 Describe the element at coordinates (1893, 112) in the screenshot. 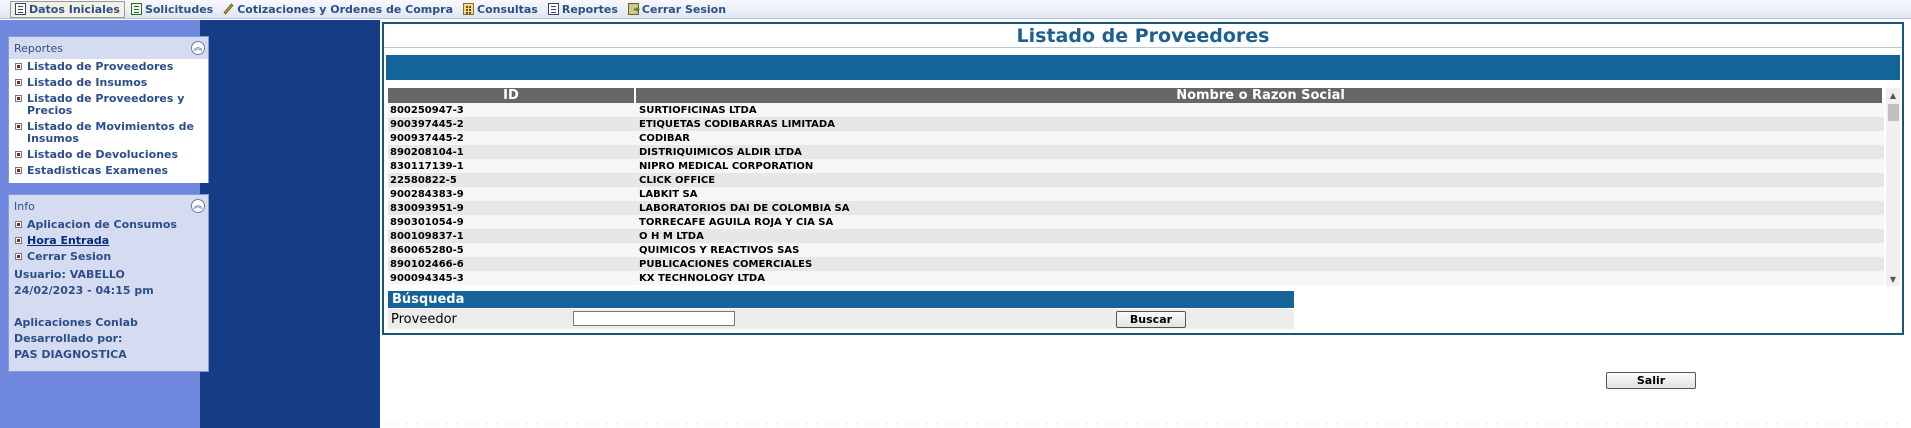

I see `scroll-thumb` at that location.